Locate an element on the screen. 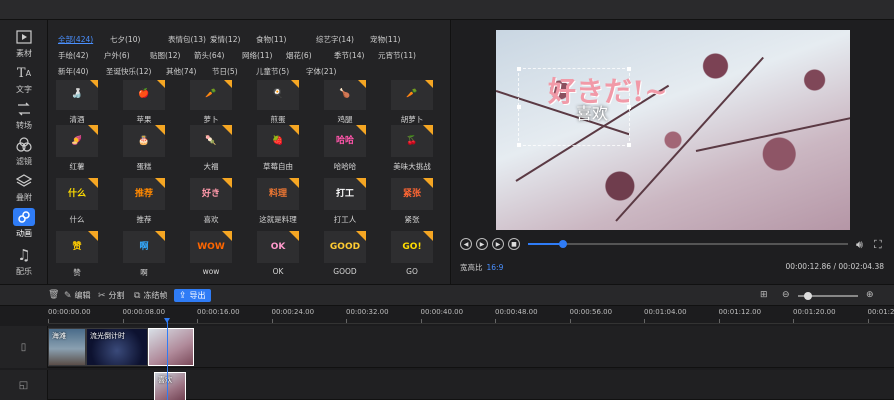 Image resolution: width=894 pixels, height=400 pixels. fit-icon: ⊞ is located at coordinates (765, 295).